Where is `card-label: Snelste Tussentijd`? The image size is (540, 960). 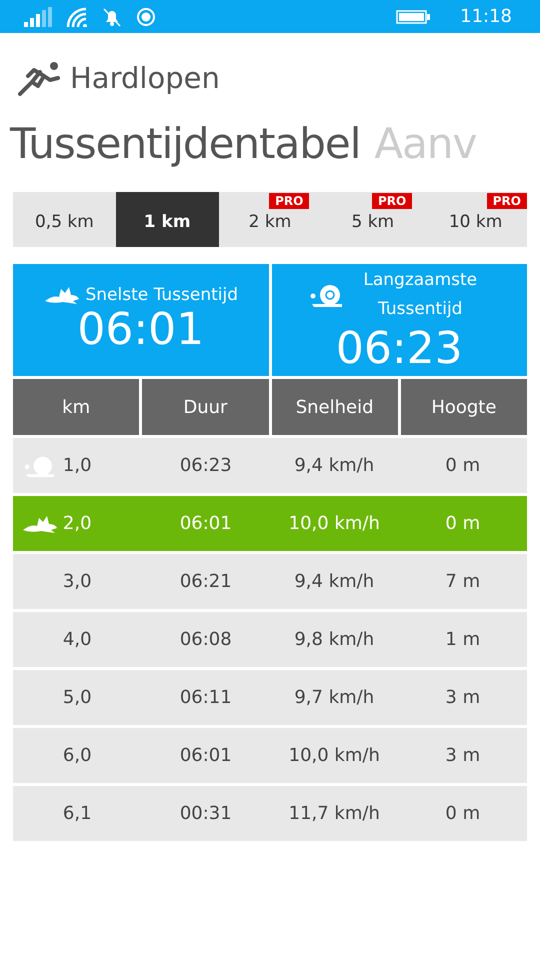 card-label: Snelste Tussentijd is located at coordinates (161, 295).